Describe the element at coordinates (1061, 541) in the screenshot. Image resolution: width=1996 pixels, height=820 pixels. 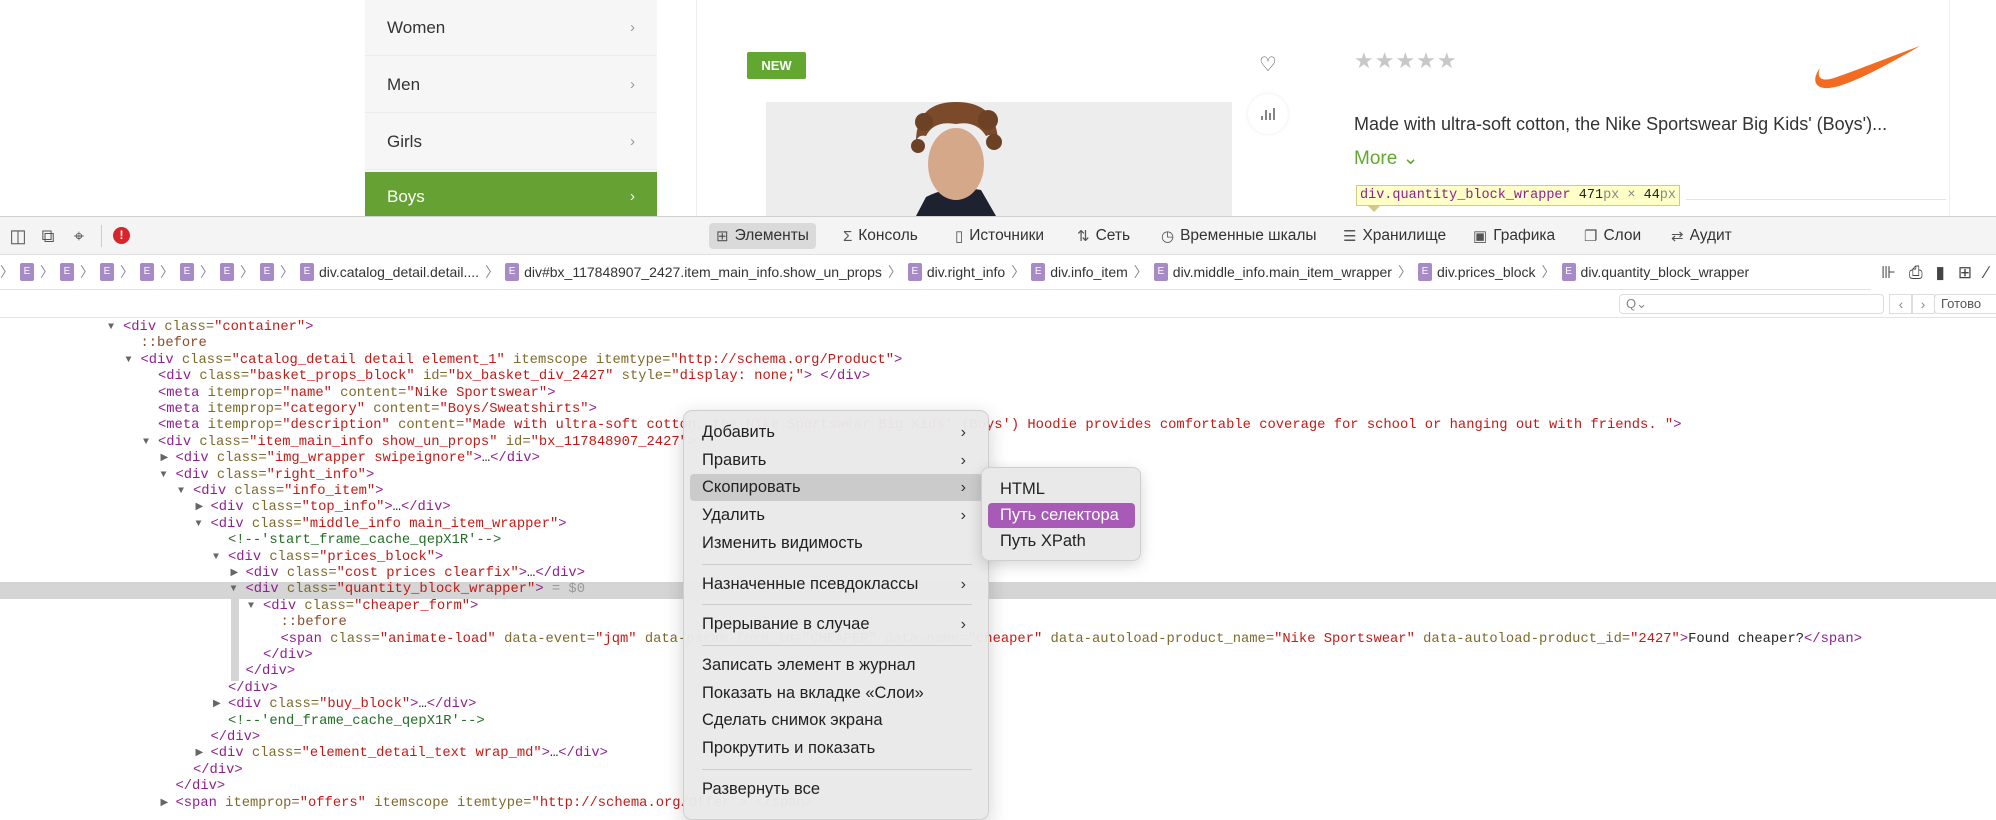
I see `submenu-item: Путь XPath` at that location.